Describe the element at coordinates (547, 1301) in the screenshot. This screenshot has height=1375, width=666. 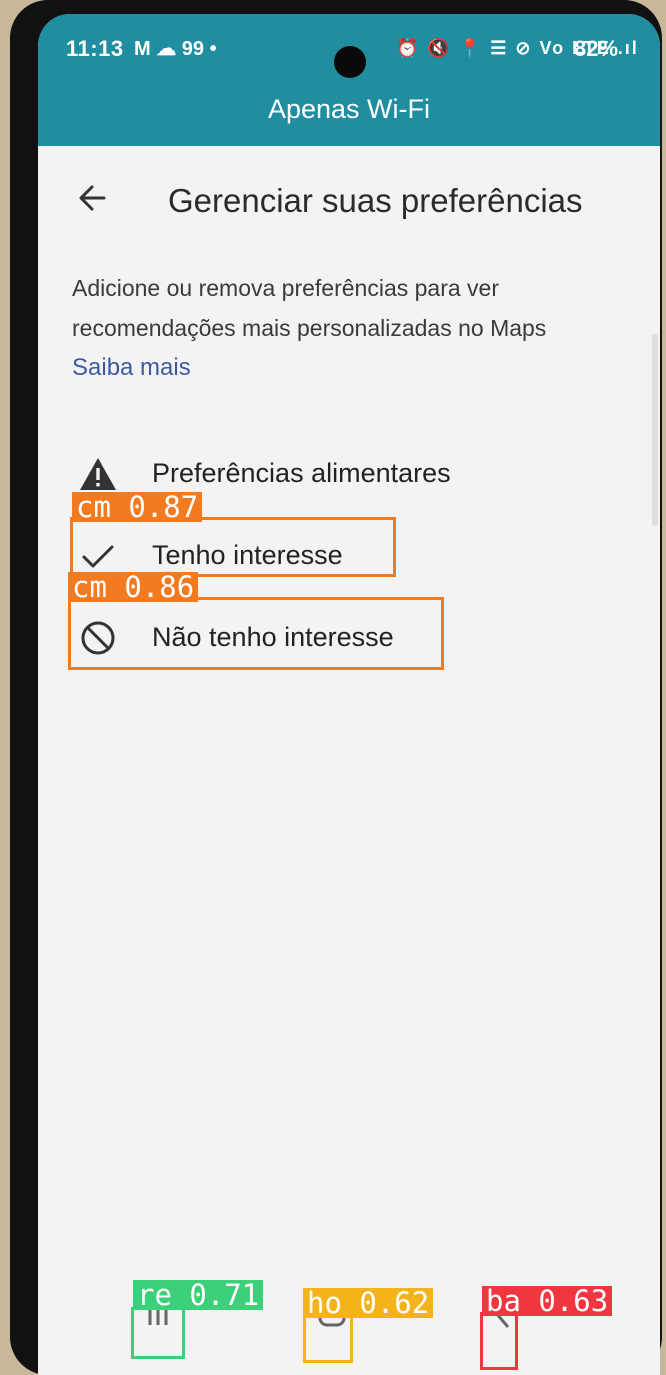
I see `detection-label: ba 0.63` at that location.